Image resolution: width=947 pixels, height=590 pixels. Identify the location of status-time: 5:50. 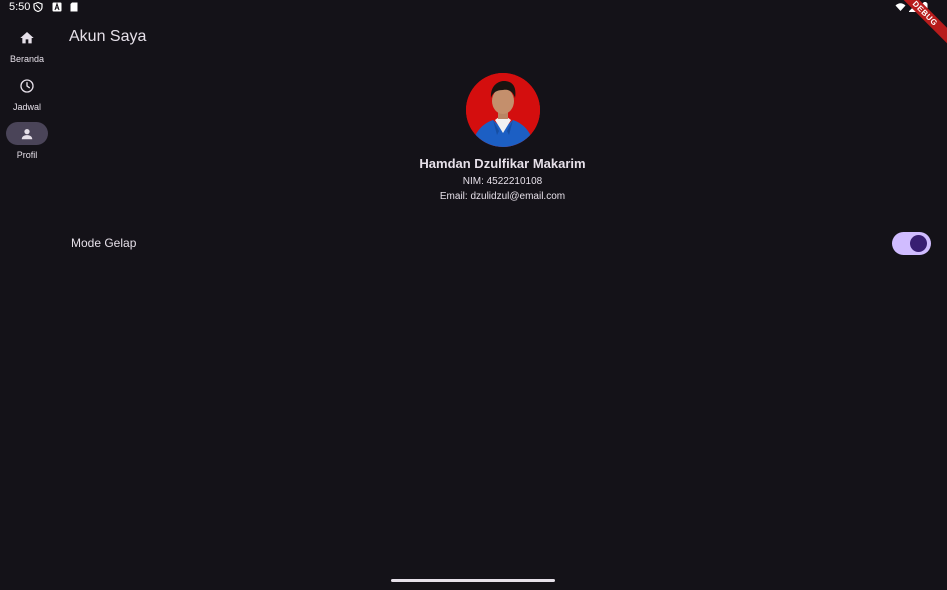
(20, 7).